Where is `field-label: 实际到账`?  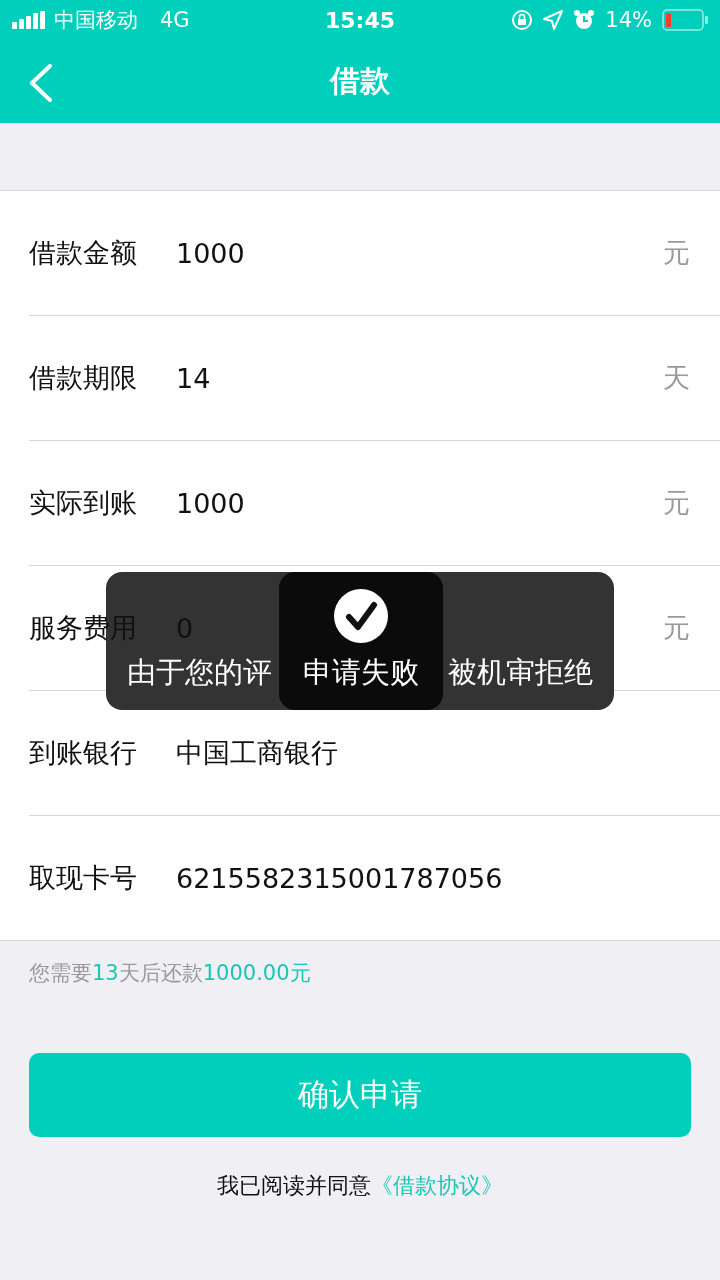
field-label: 实际到账 is located at coordinates (83, 503).